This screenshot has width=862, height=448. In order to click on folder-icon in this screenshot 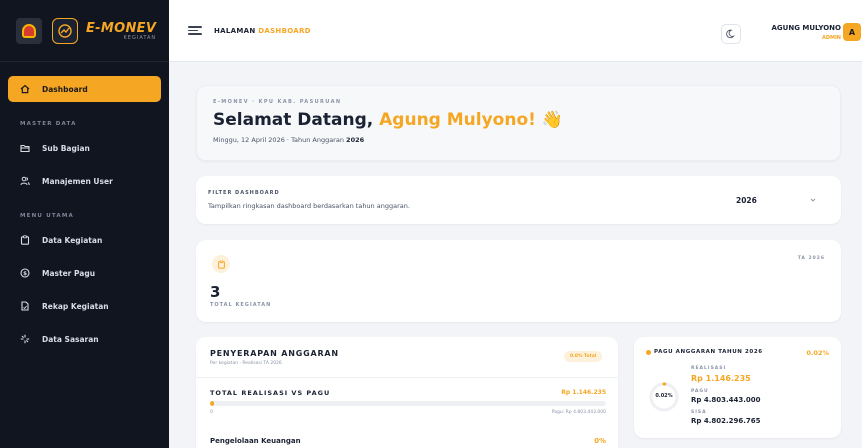, I will do `click(25, 148)`.